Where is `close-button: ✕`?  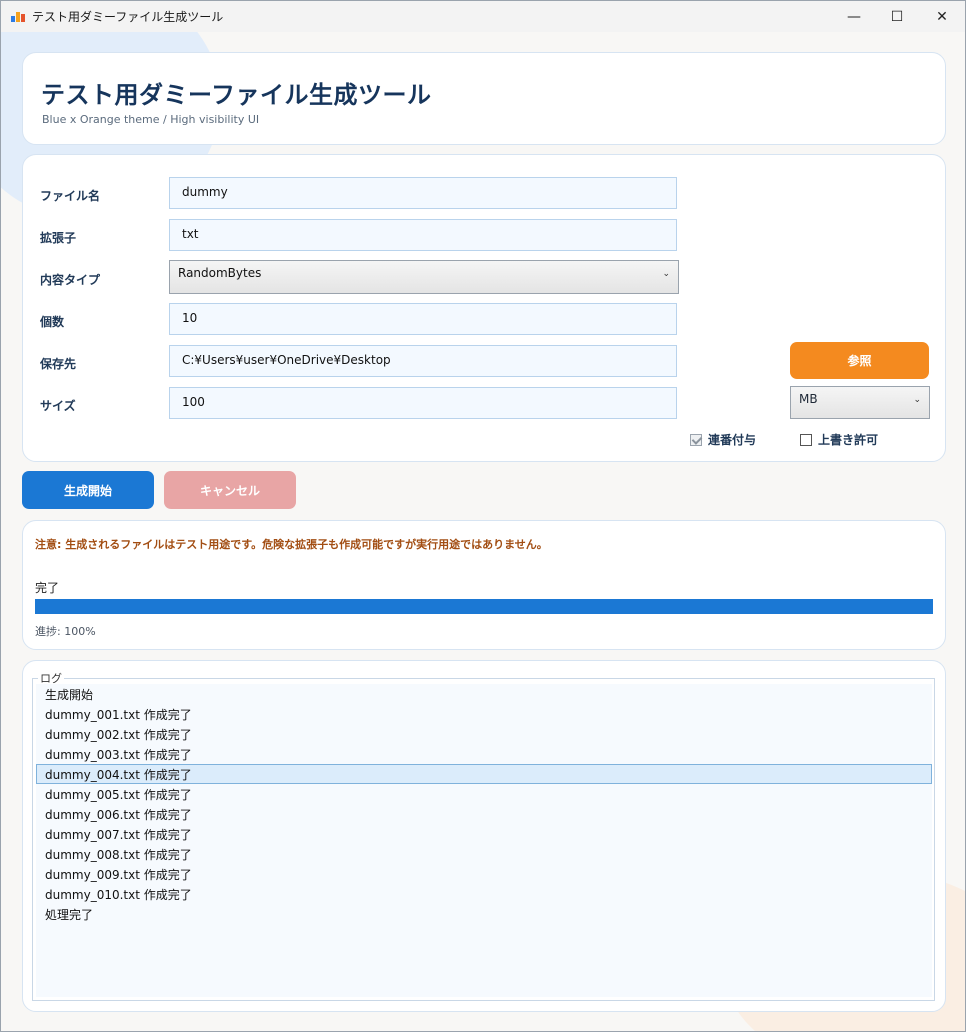
close-button: ✕ is located at coordinates (942, 16).